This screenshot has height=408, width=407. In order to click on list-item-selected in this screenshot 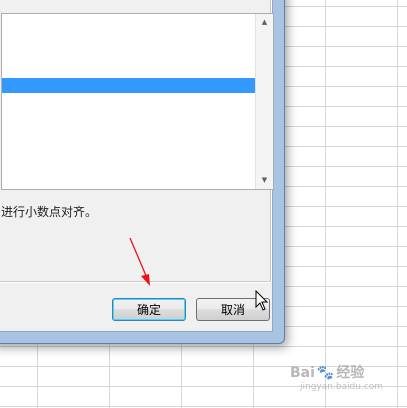, I will do `click(128, 85)`.